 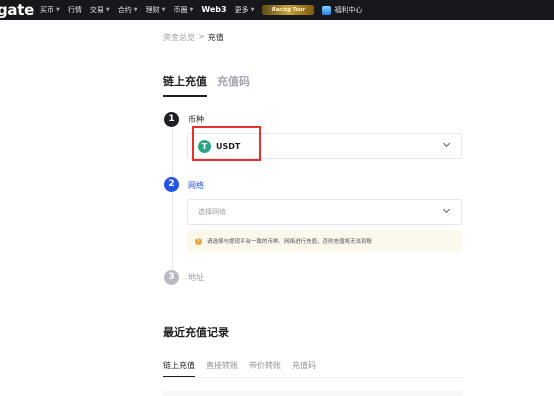 I want to click on breadcrumb: 资金总览 > 充值, so click(x=193, y=37).